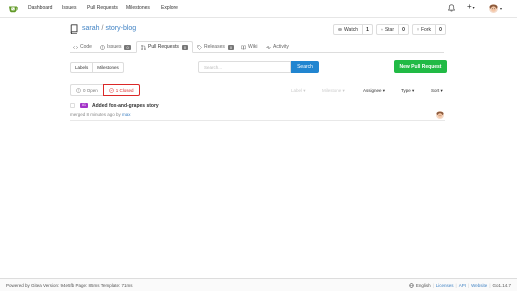  What do you see at coordinates (268, 47) in the screenshot?
I see `pulse-icon` at bounding box center [268, 47].